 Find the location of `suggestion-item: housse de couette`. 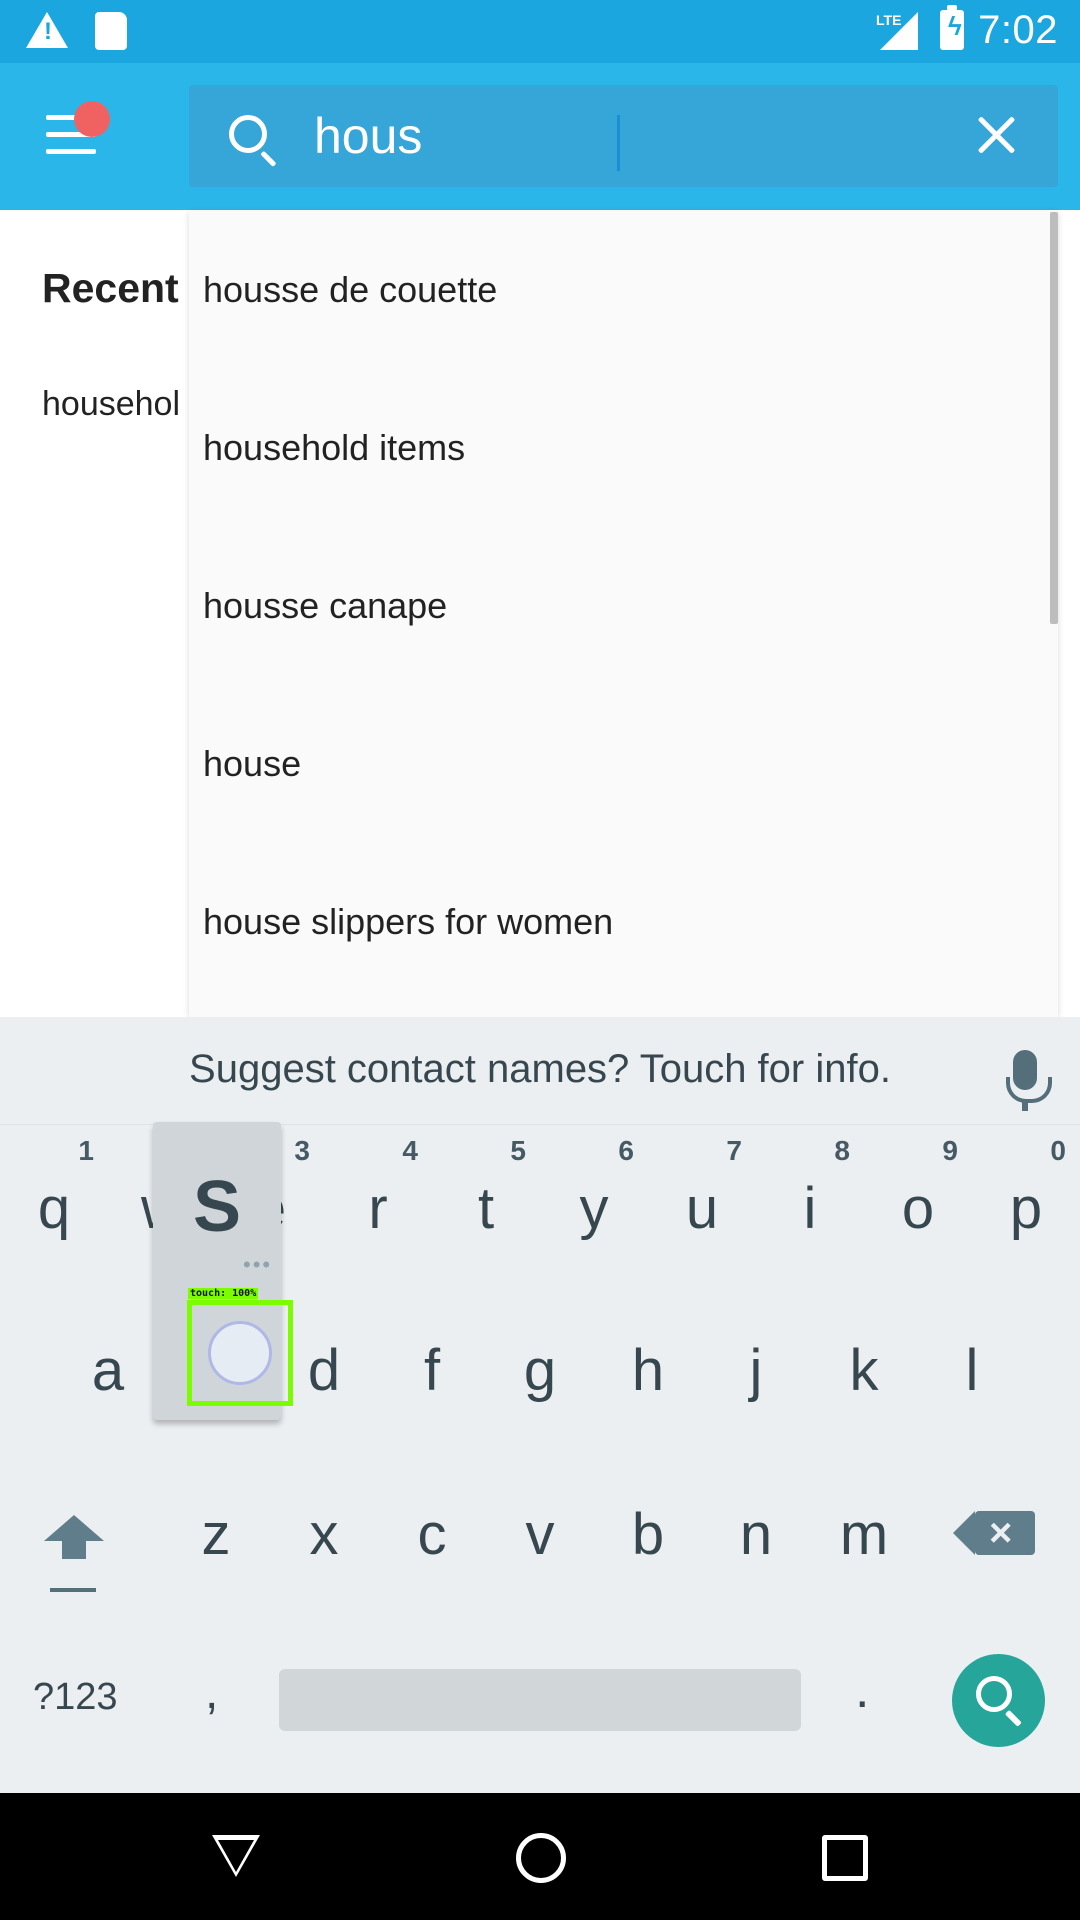

suggestion-item: housse de couette is located at coordinates (613, 290).